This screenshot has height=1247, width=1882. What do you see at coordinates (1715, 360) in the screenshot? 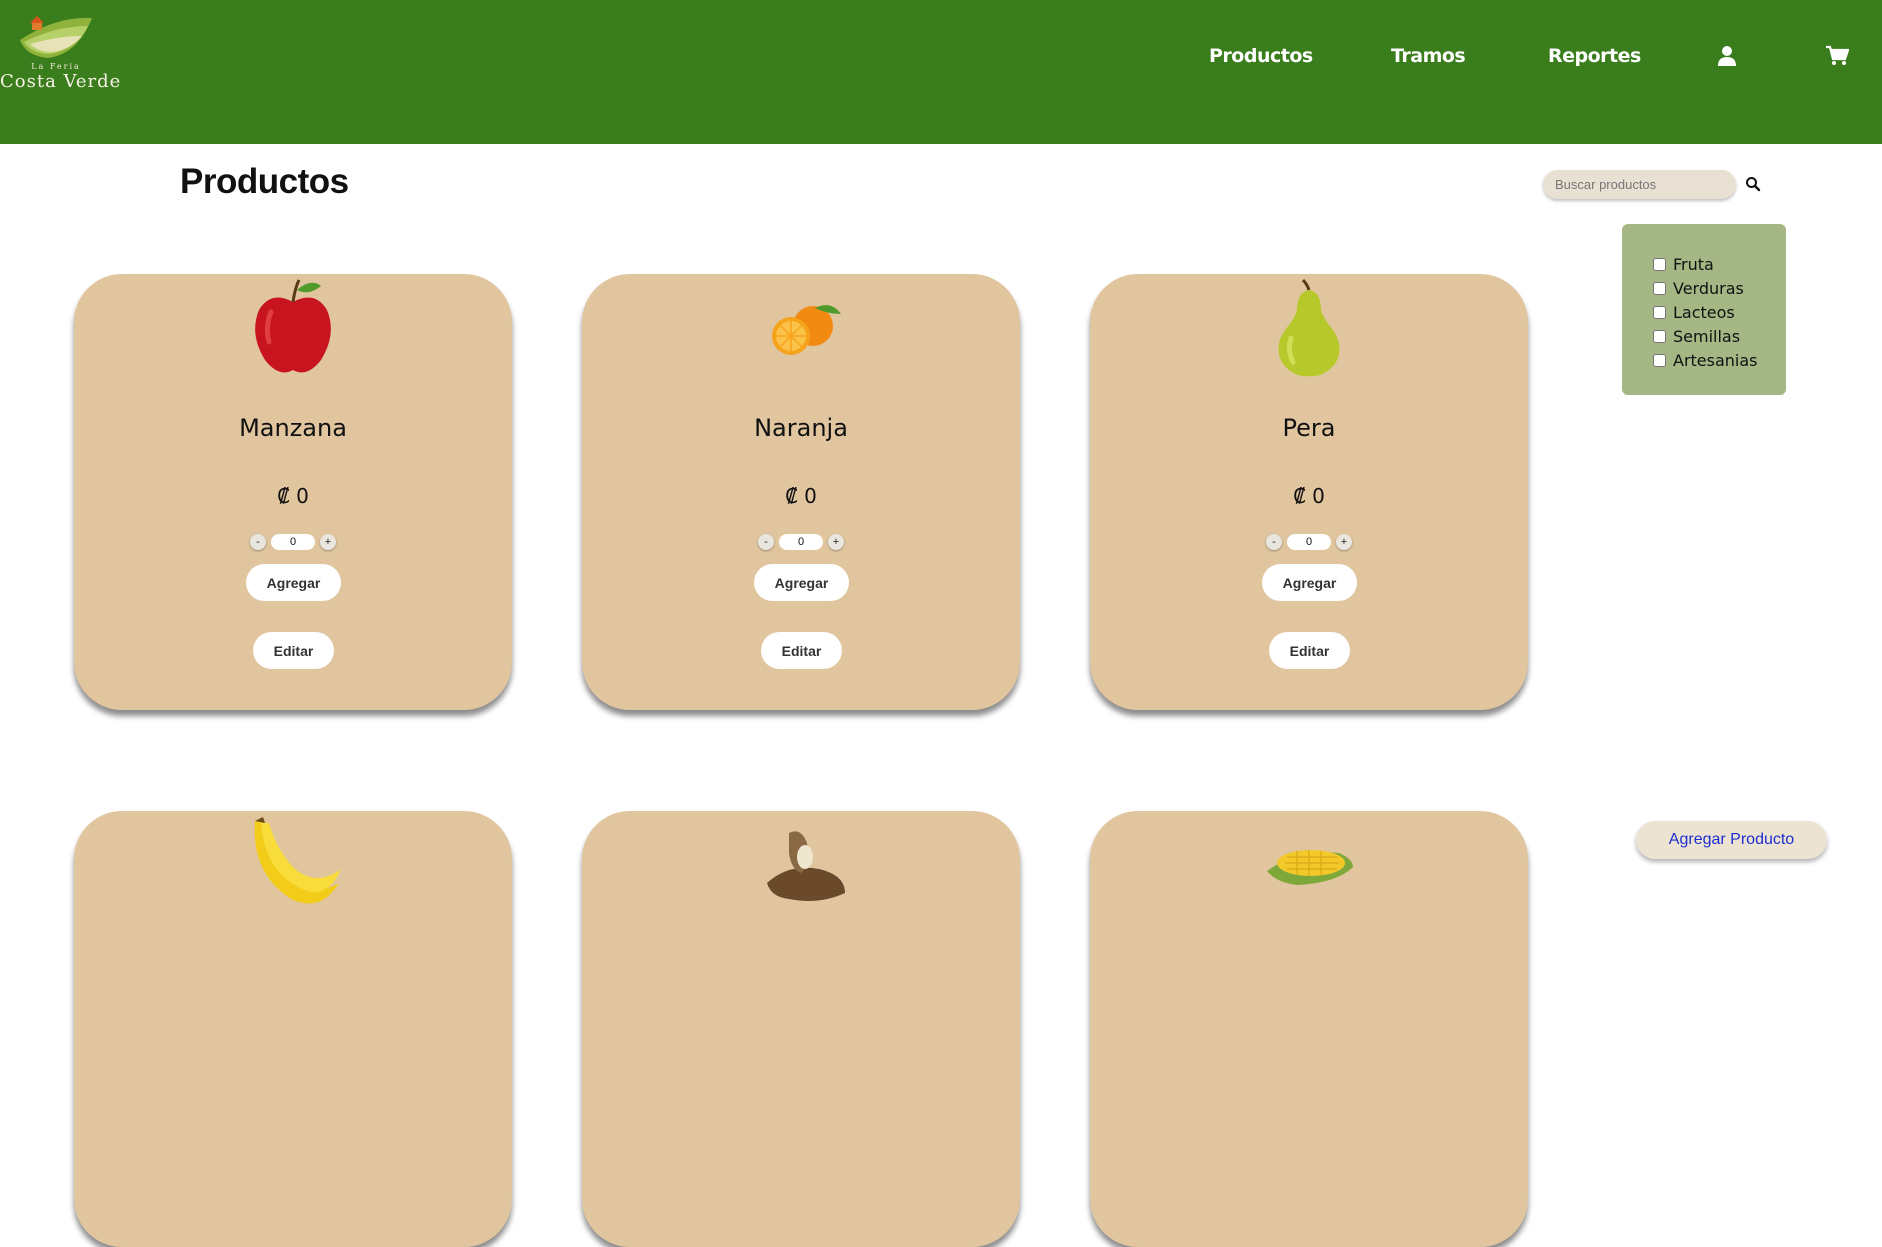
I see `filter-label: Artesanias` at bounding box center [1715, 360].